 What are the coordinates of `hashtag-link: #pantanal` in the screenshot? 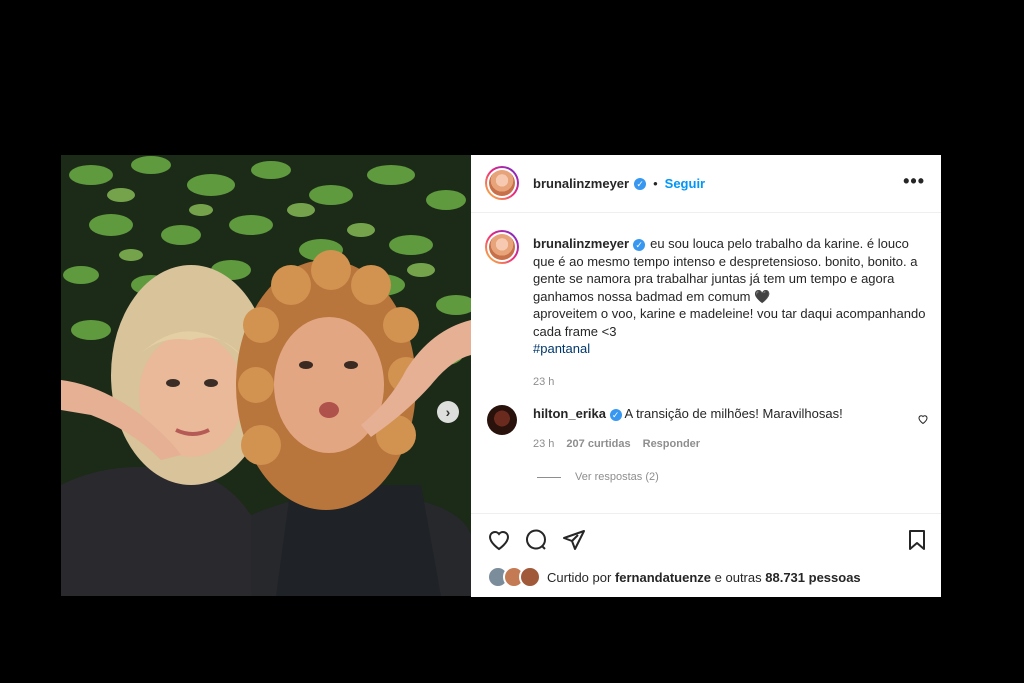 It's located at (561, 348).